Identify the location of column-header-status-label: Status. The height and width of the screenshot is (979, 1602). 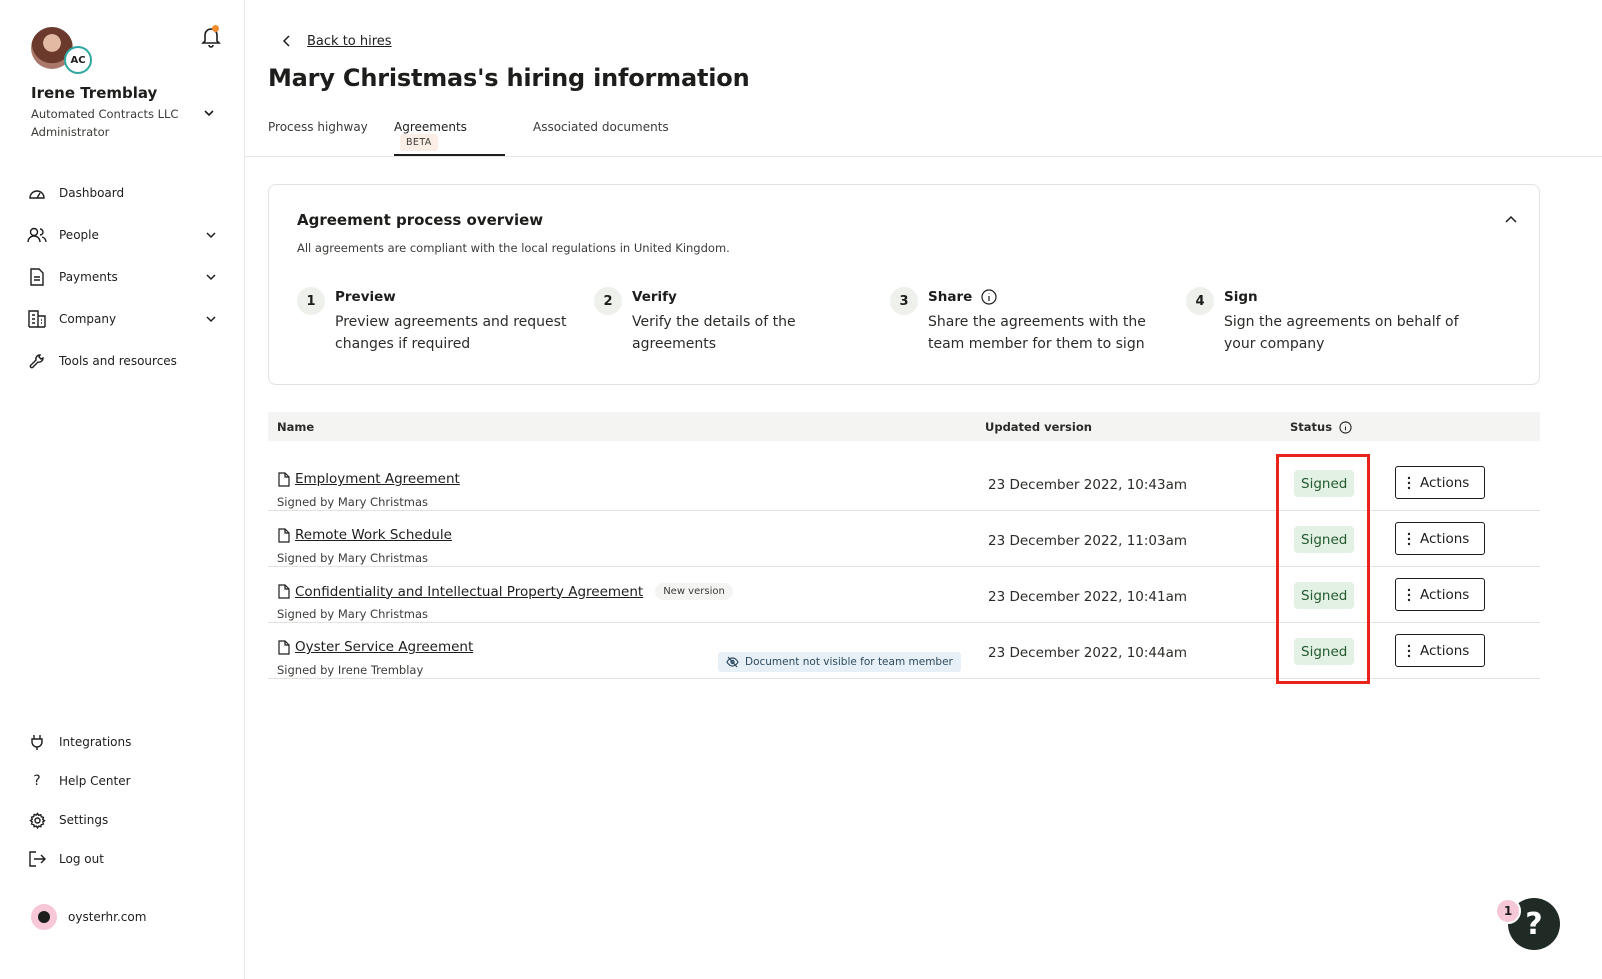
(1311, 427).